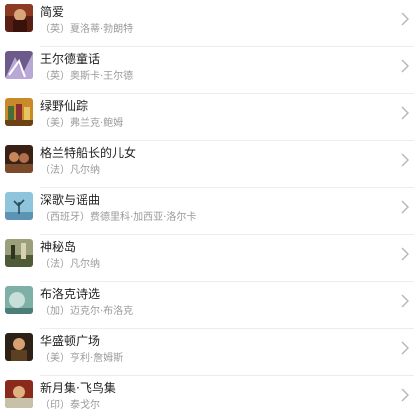  I want to click on book-title: 新月集·飞鸟集, so click(78, 388).